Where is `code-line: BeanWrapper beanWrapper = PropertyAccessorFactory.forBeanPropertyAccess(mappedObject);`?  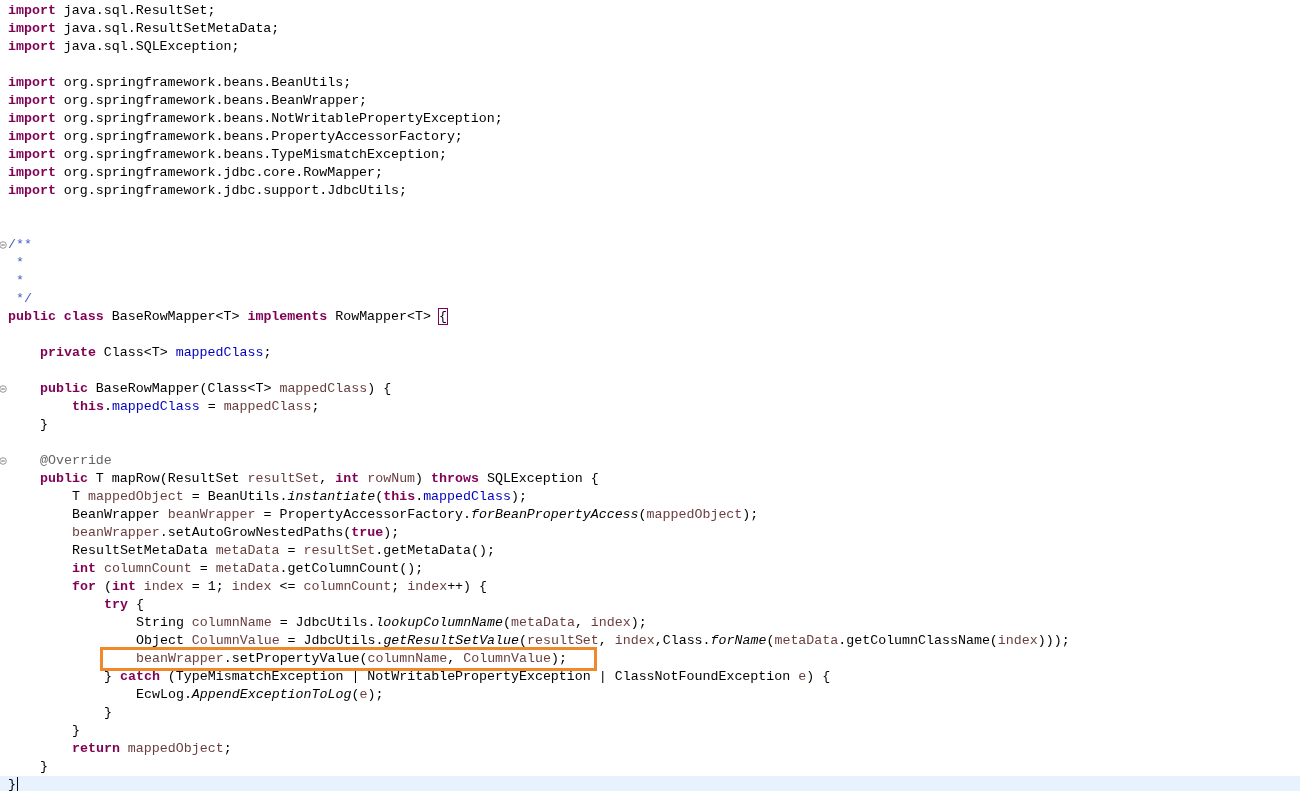 code-line: BeanWrapper beanWrapper = PropertyAccessorFactory.forBeanPropertyAccess(mappedObject); is located at coordinates (415, 515).